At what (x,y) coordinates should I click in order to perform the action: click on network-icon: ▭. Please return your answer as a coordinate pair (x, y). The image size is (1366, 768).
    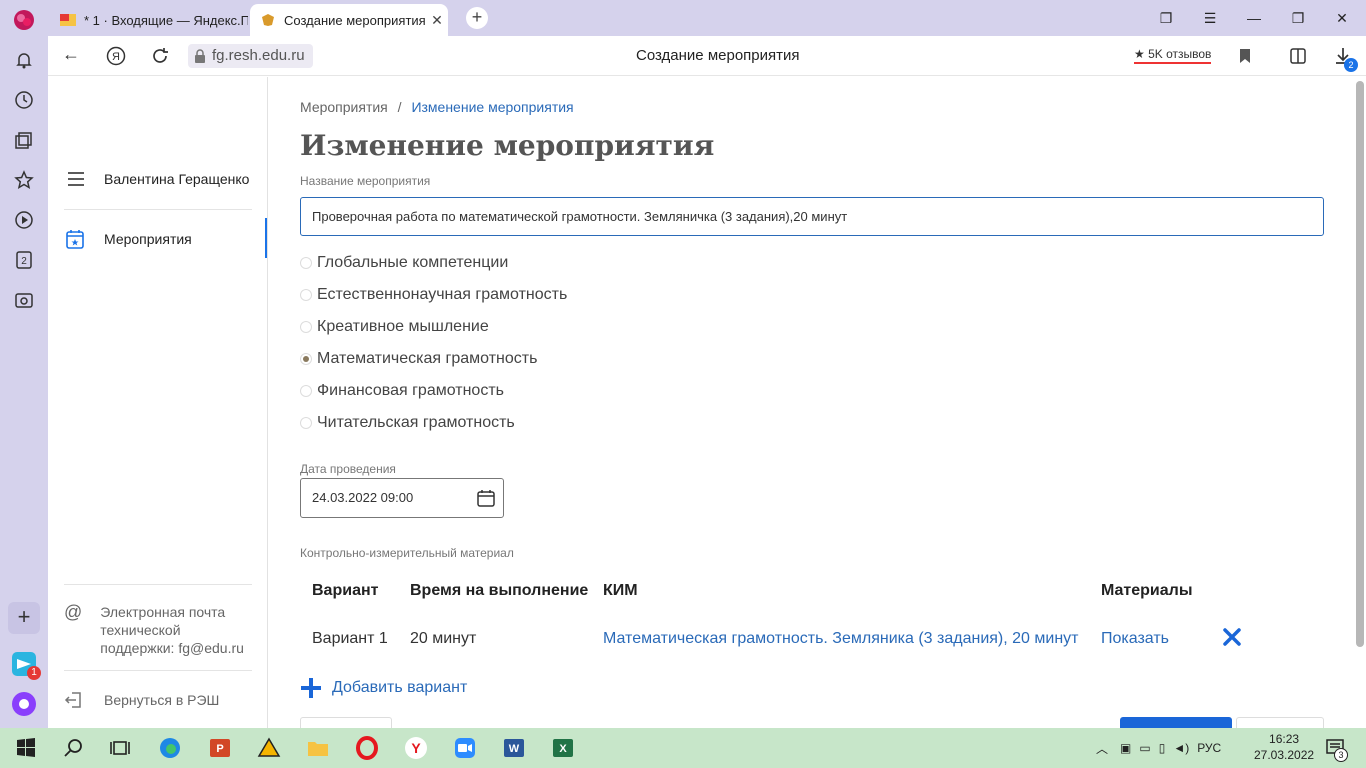
    Looking at the image, I should click on (1144, 748).